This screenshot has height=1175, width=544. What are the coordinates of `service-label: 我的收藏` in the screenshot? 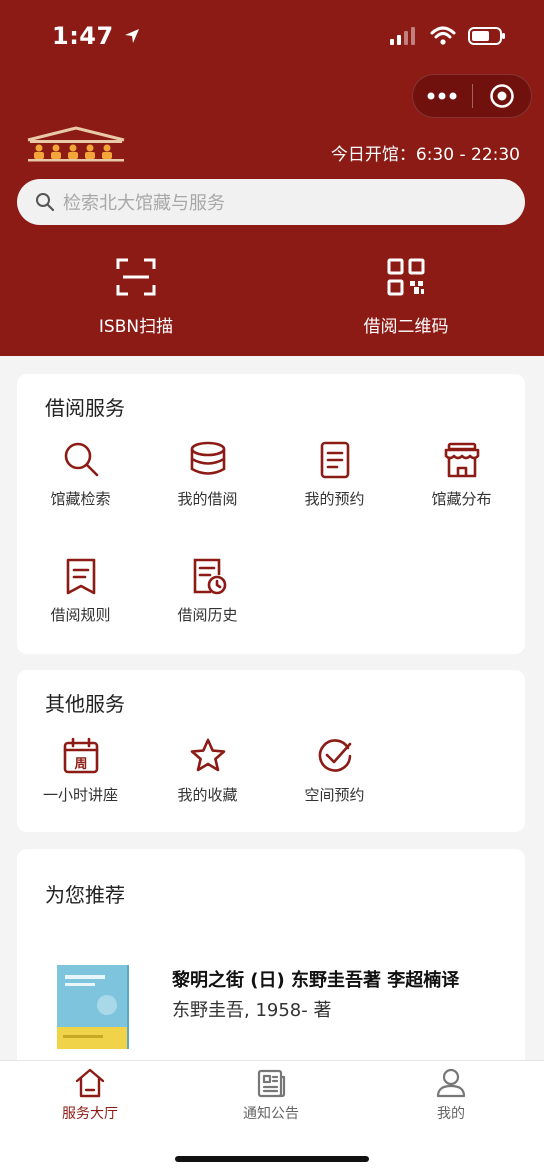 It's located at (207, 795).